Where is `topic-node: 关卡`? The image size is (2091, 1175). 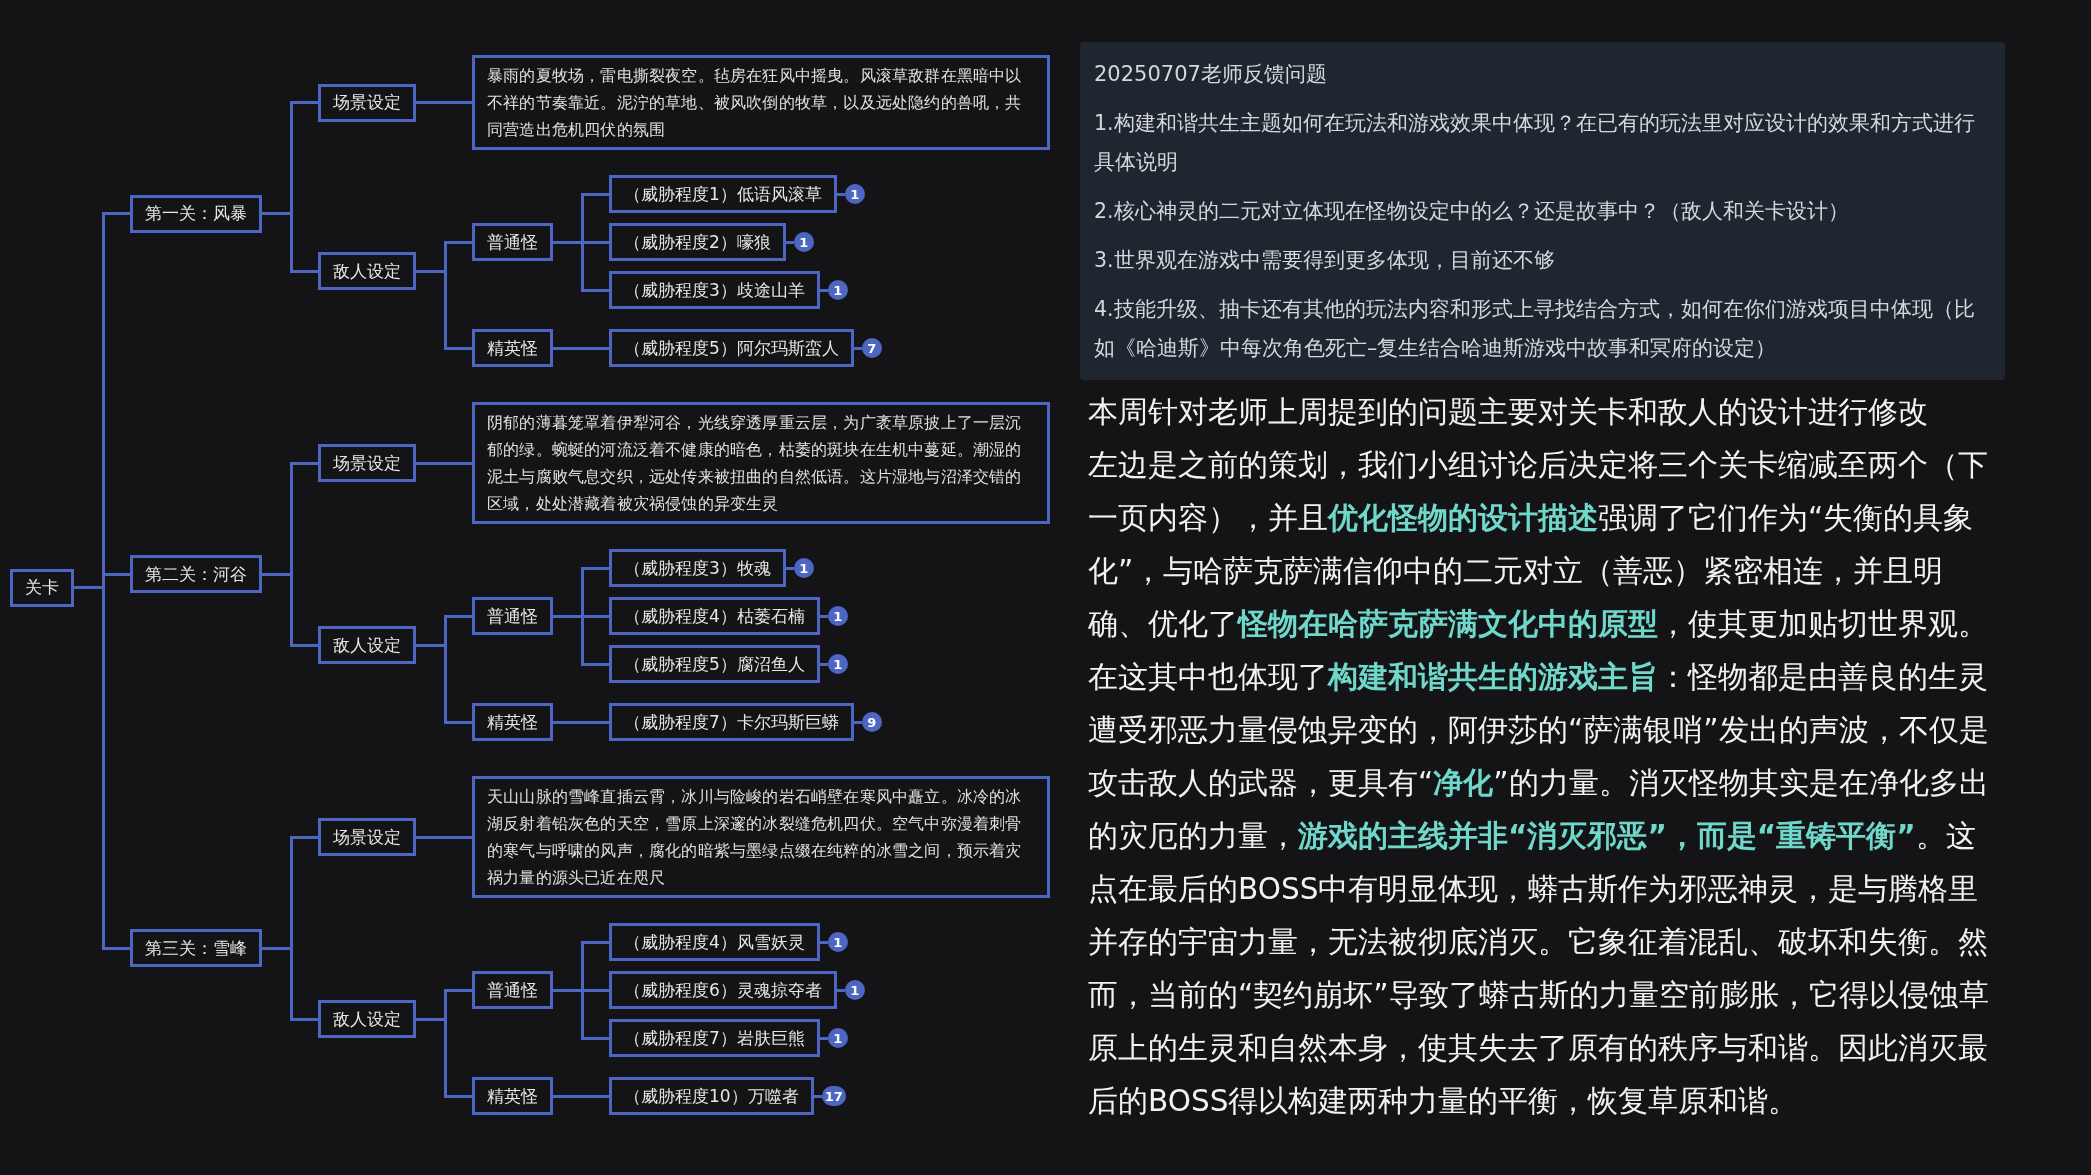
topic-node: 关卡 is located at coordinates (42, 587).